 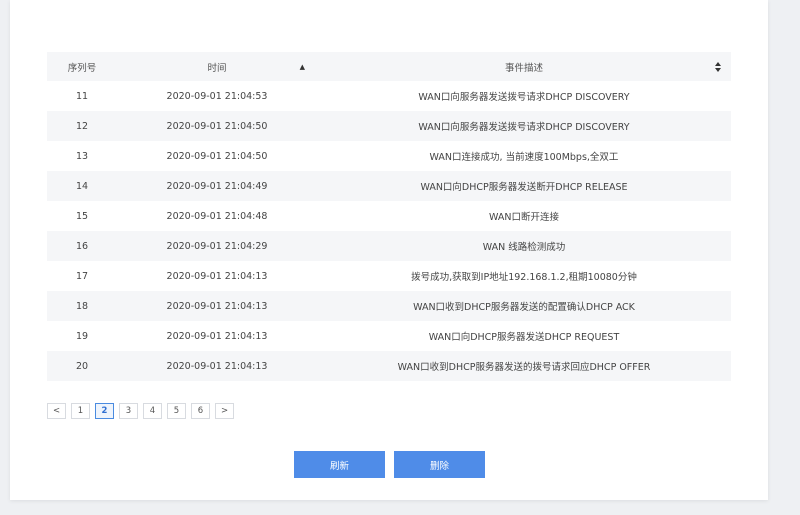 I want to click on cell-seq: 18, so click(x=82, y=306).